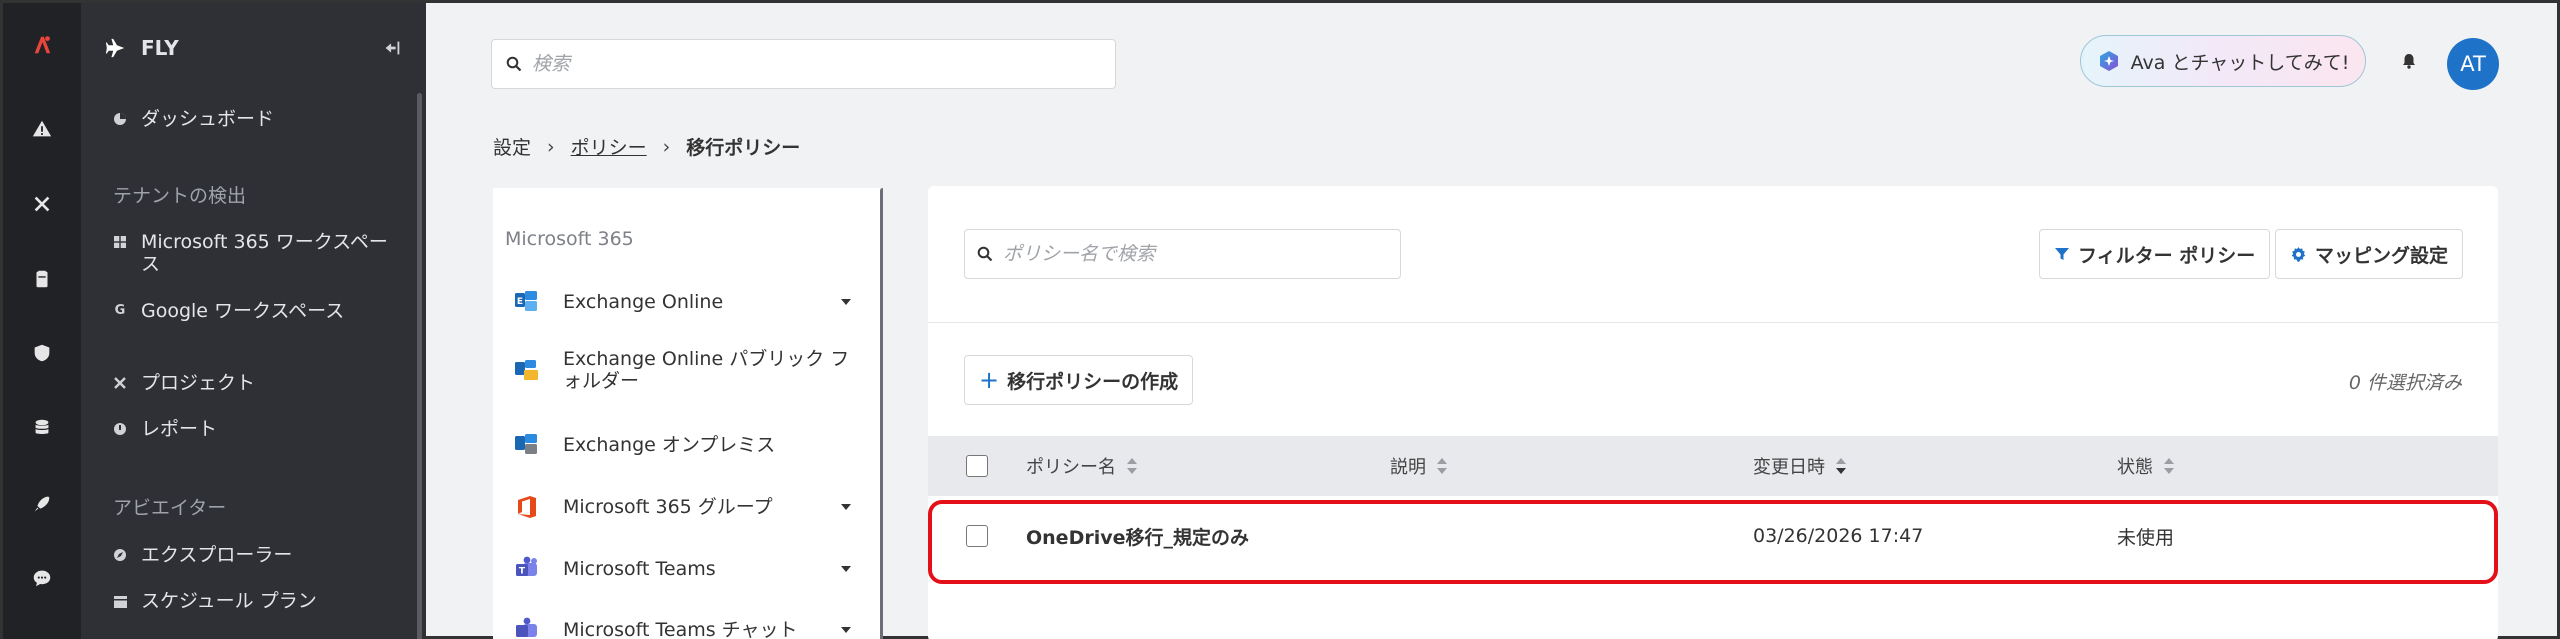  I want to click on column-header-status: 状態, so click(2146, 466).